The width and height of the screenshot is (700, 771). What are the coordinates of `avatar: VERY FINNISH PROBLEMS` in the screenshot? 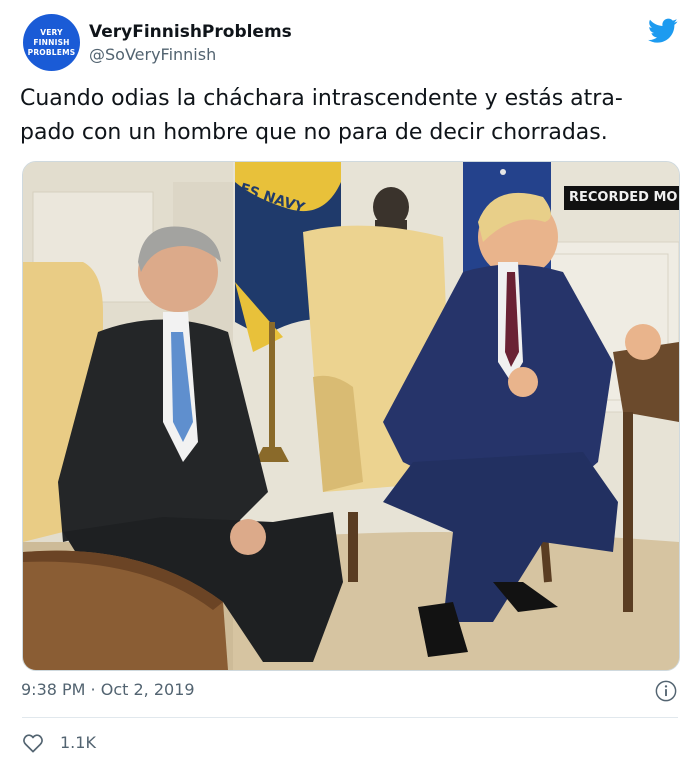 It's located at (51, 42).